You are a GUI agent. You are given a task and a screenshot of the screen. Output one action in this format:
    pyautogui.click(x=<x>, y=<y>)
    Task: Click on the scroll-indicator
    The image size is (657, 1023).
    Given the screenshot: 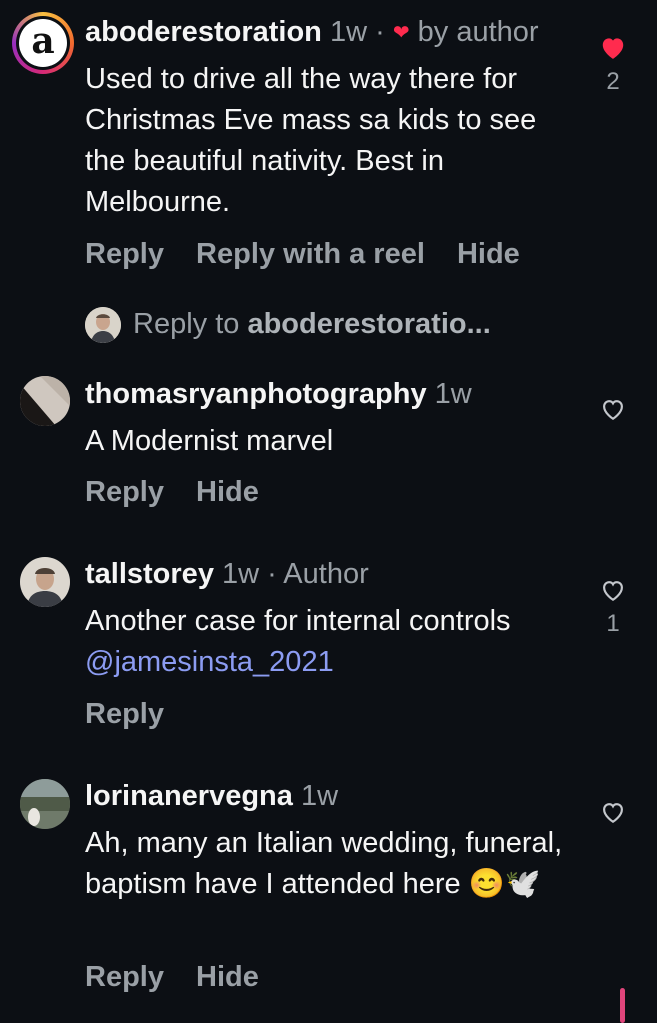 What is the action you would take?
    pyautogui.click(x=622, y=1005)
    